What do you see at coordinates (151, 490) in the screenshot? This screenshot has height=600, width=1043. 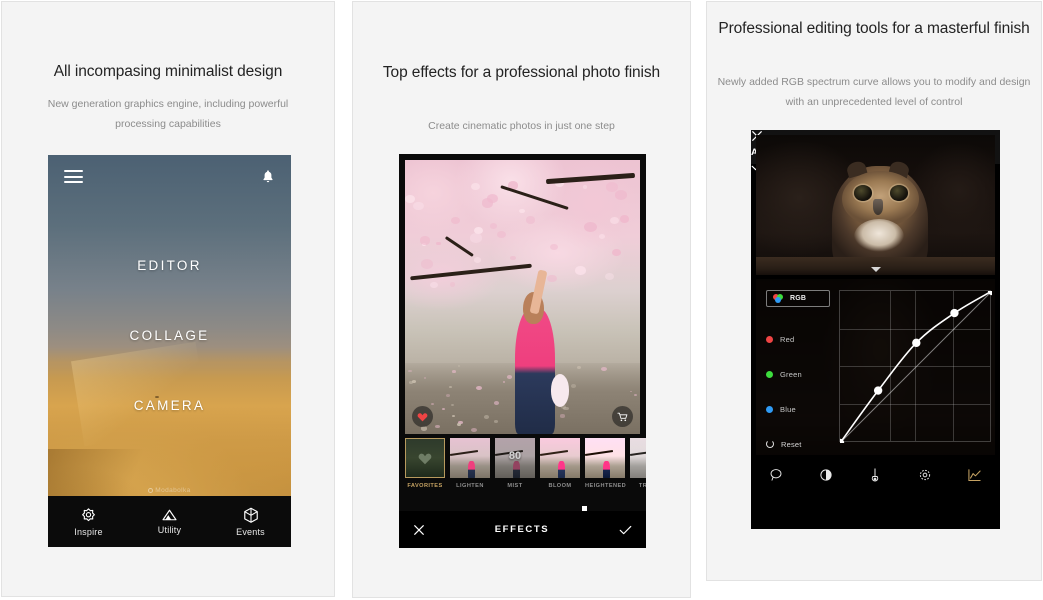 I see `watermark-dot-icon` at bounding box center [151, 490].